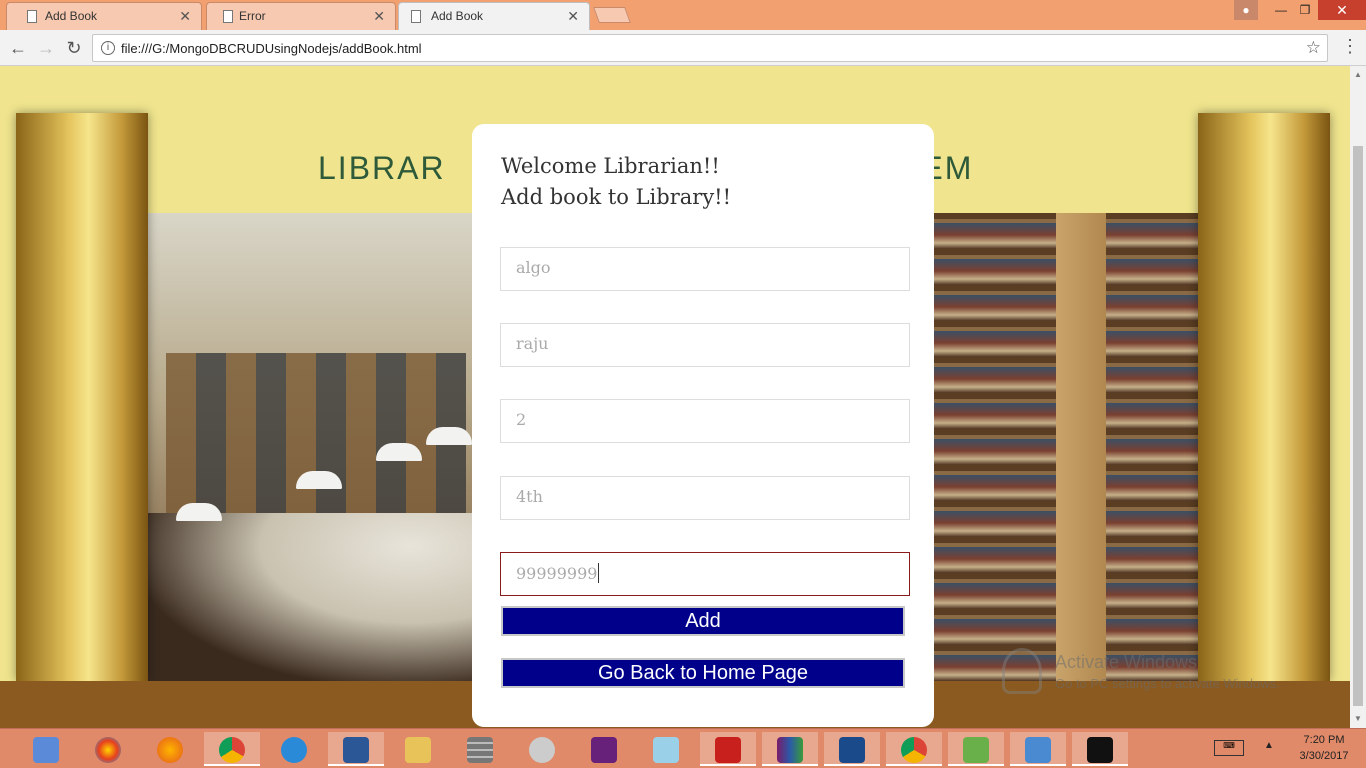  Describe the element at coordinates (705, 421) in the screenshot. I see `quantity-input: 2` at that location.